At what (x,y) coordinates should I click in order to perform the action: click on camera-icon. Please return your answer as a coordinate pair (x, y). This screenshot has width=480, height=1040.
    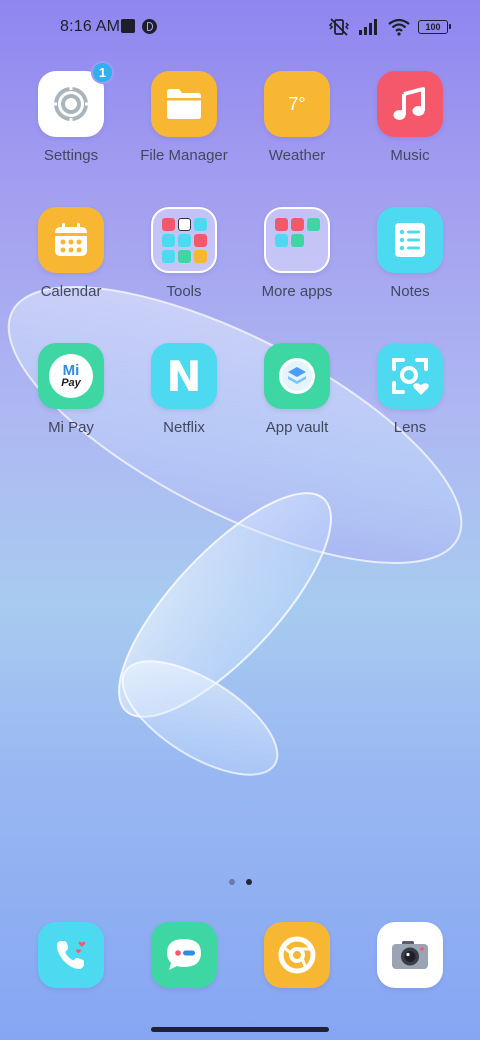
    Looking at the image, I should click on (410, 955).